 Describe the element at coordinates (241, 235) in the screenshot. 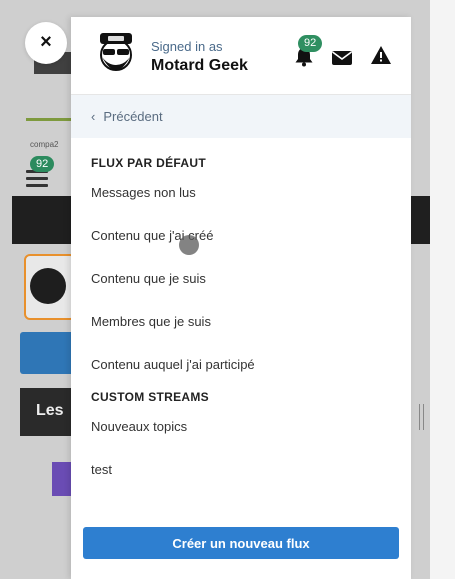

I see `stream-item-my-content: Contenu que j'ai créé` at that location.